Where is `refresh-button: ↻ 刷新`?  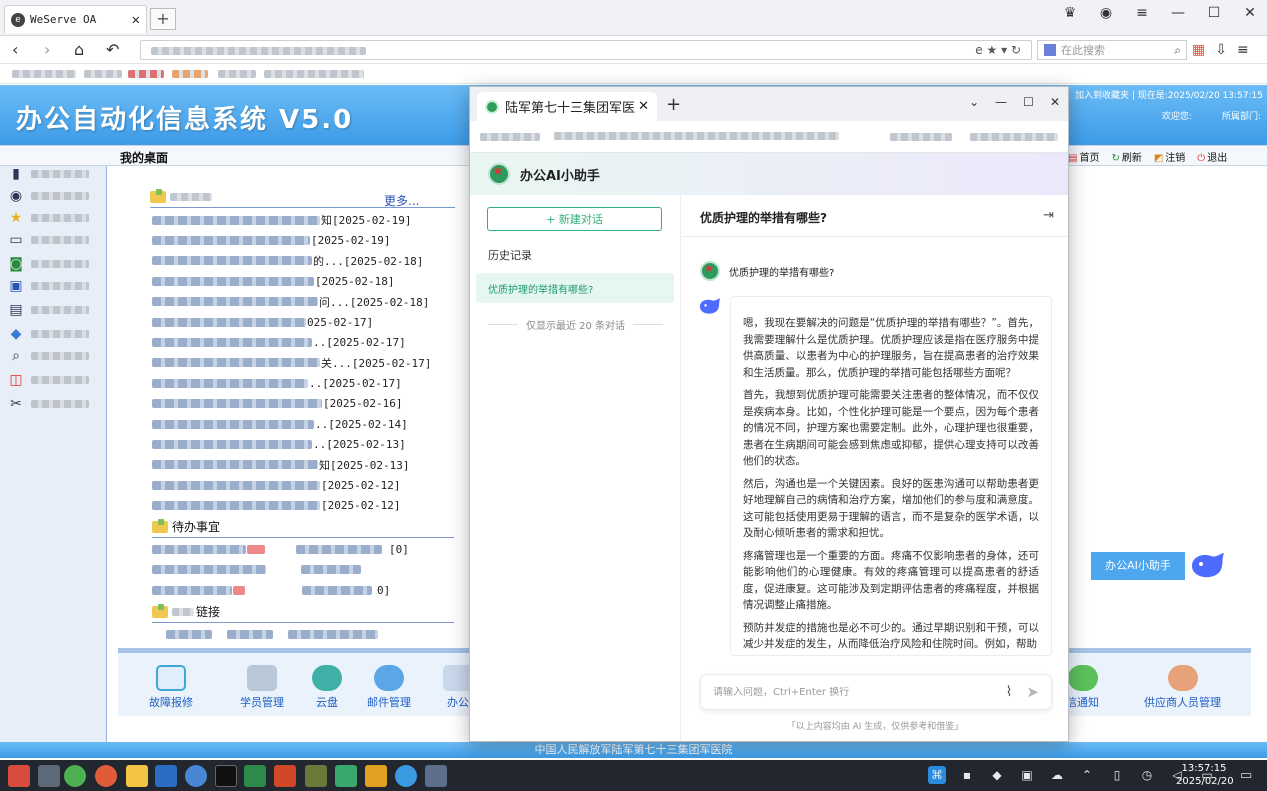
refresh-button: ↻ 刷新 is located at coordinates (1126, 156).